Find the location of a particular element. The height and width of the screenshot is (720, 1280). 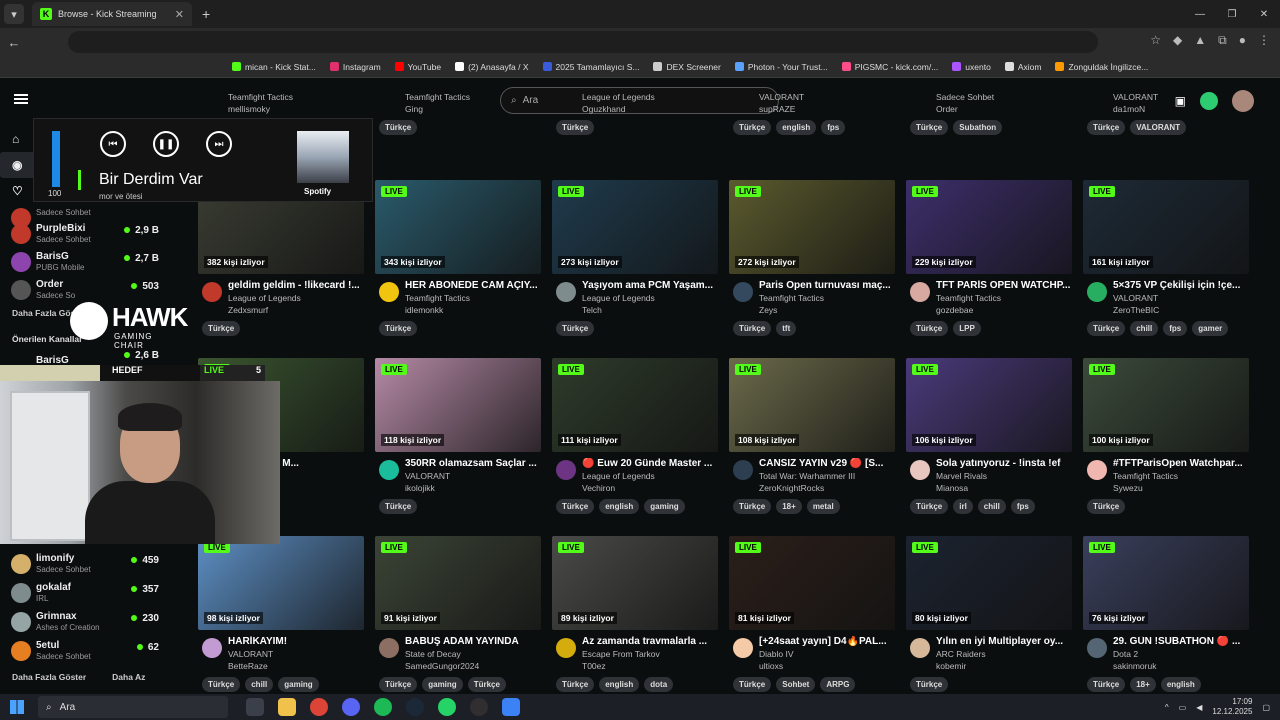

channel-item: Sadece Sohbet is located at coordinates (87, 216).